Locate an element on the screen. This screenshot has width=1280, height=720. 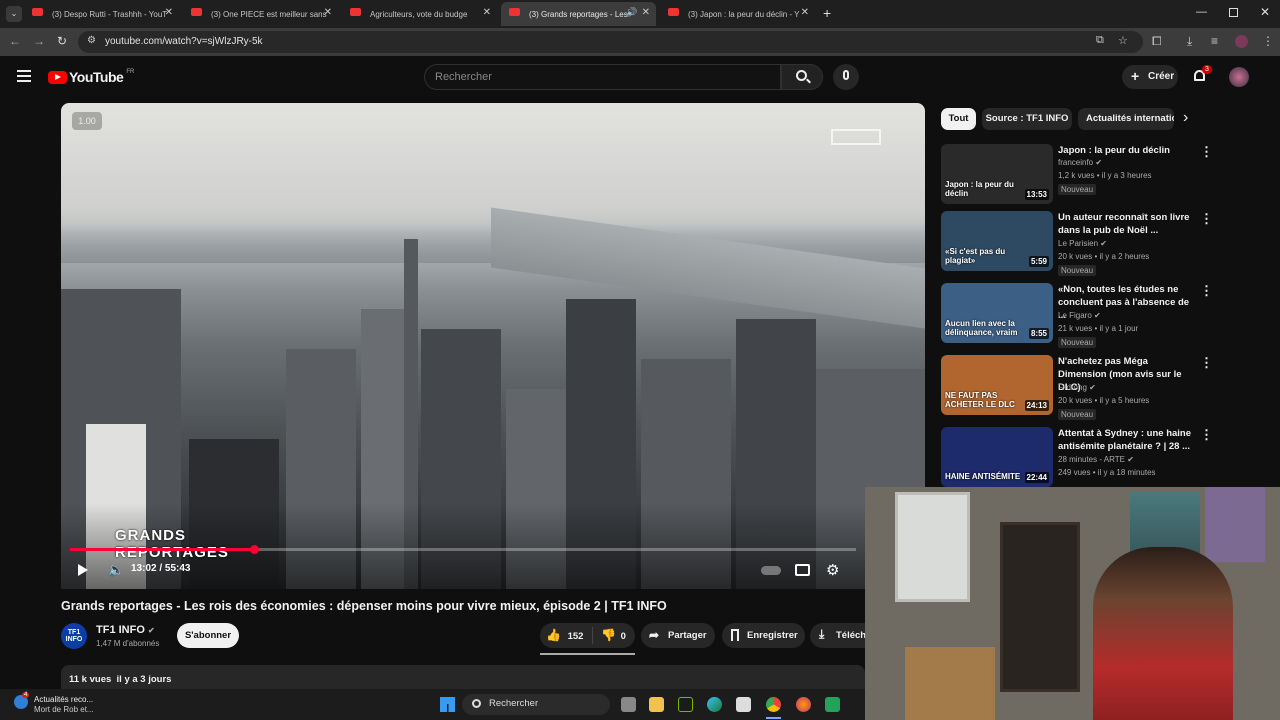
channel-name: TF1 INFO ✔ is located at coordinates (125, 630).